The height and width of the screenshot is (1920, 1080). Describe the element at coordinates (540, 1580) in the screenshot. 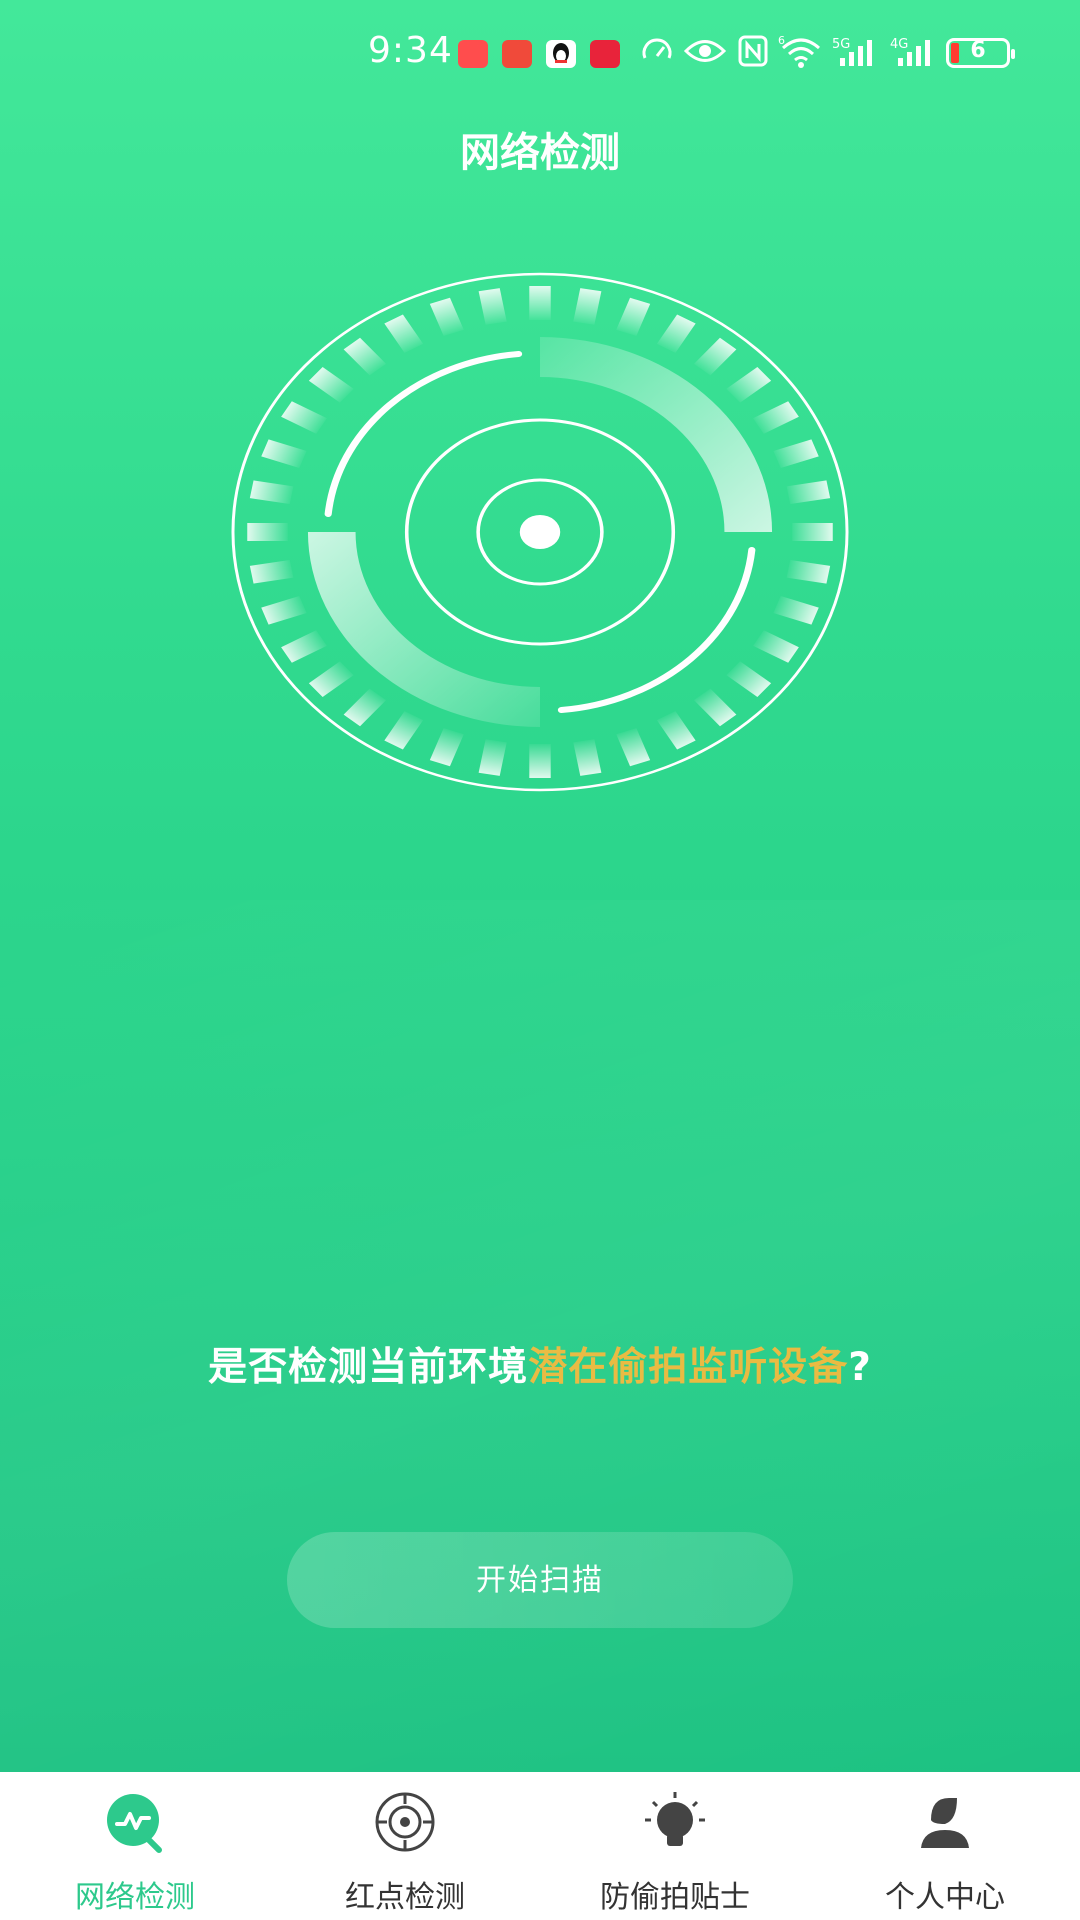

I see `start-scan-button: 开始扫描` at that location.